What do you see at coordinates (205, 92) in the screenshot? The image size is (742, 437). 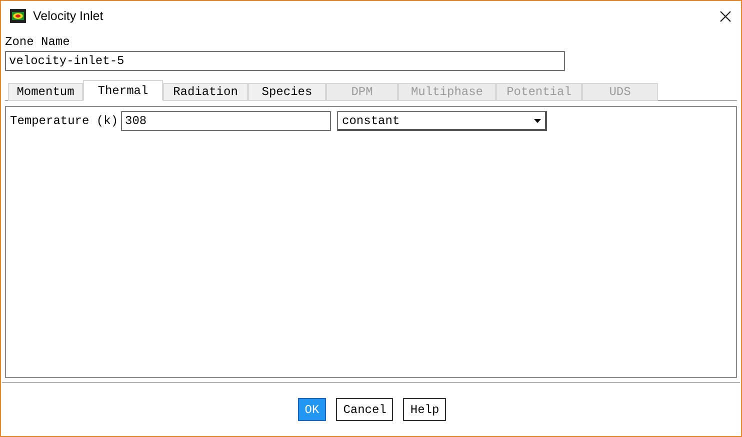 I see `tab: Radiation` at bounding box center [205, 92].